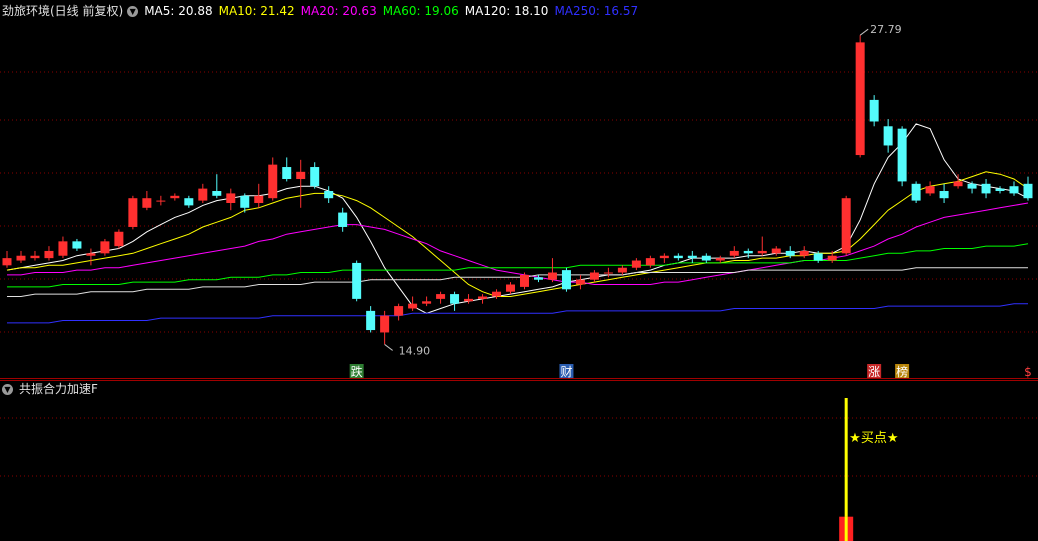 This screenshot has height=541, width=1038. Describe the element at coordinates (1028, 372) in the screenshot. I see `event-marker: $` at that location.